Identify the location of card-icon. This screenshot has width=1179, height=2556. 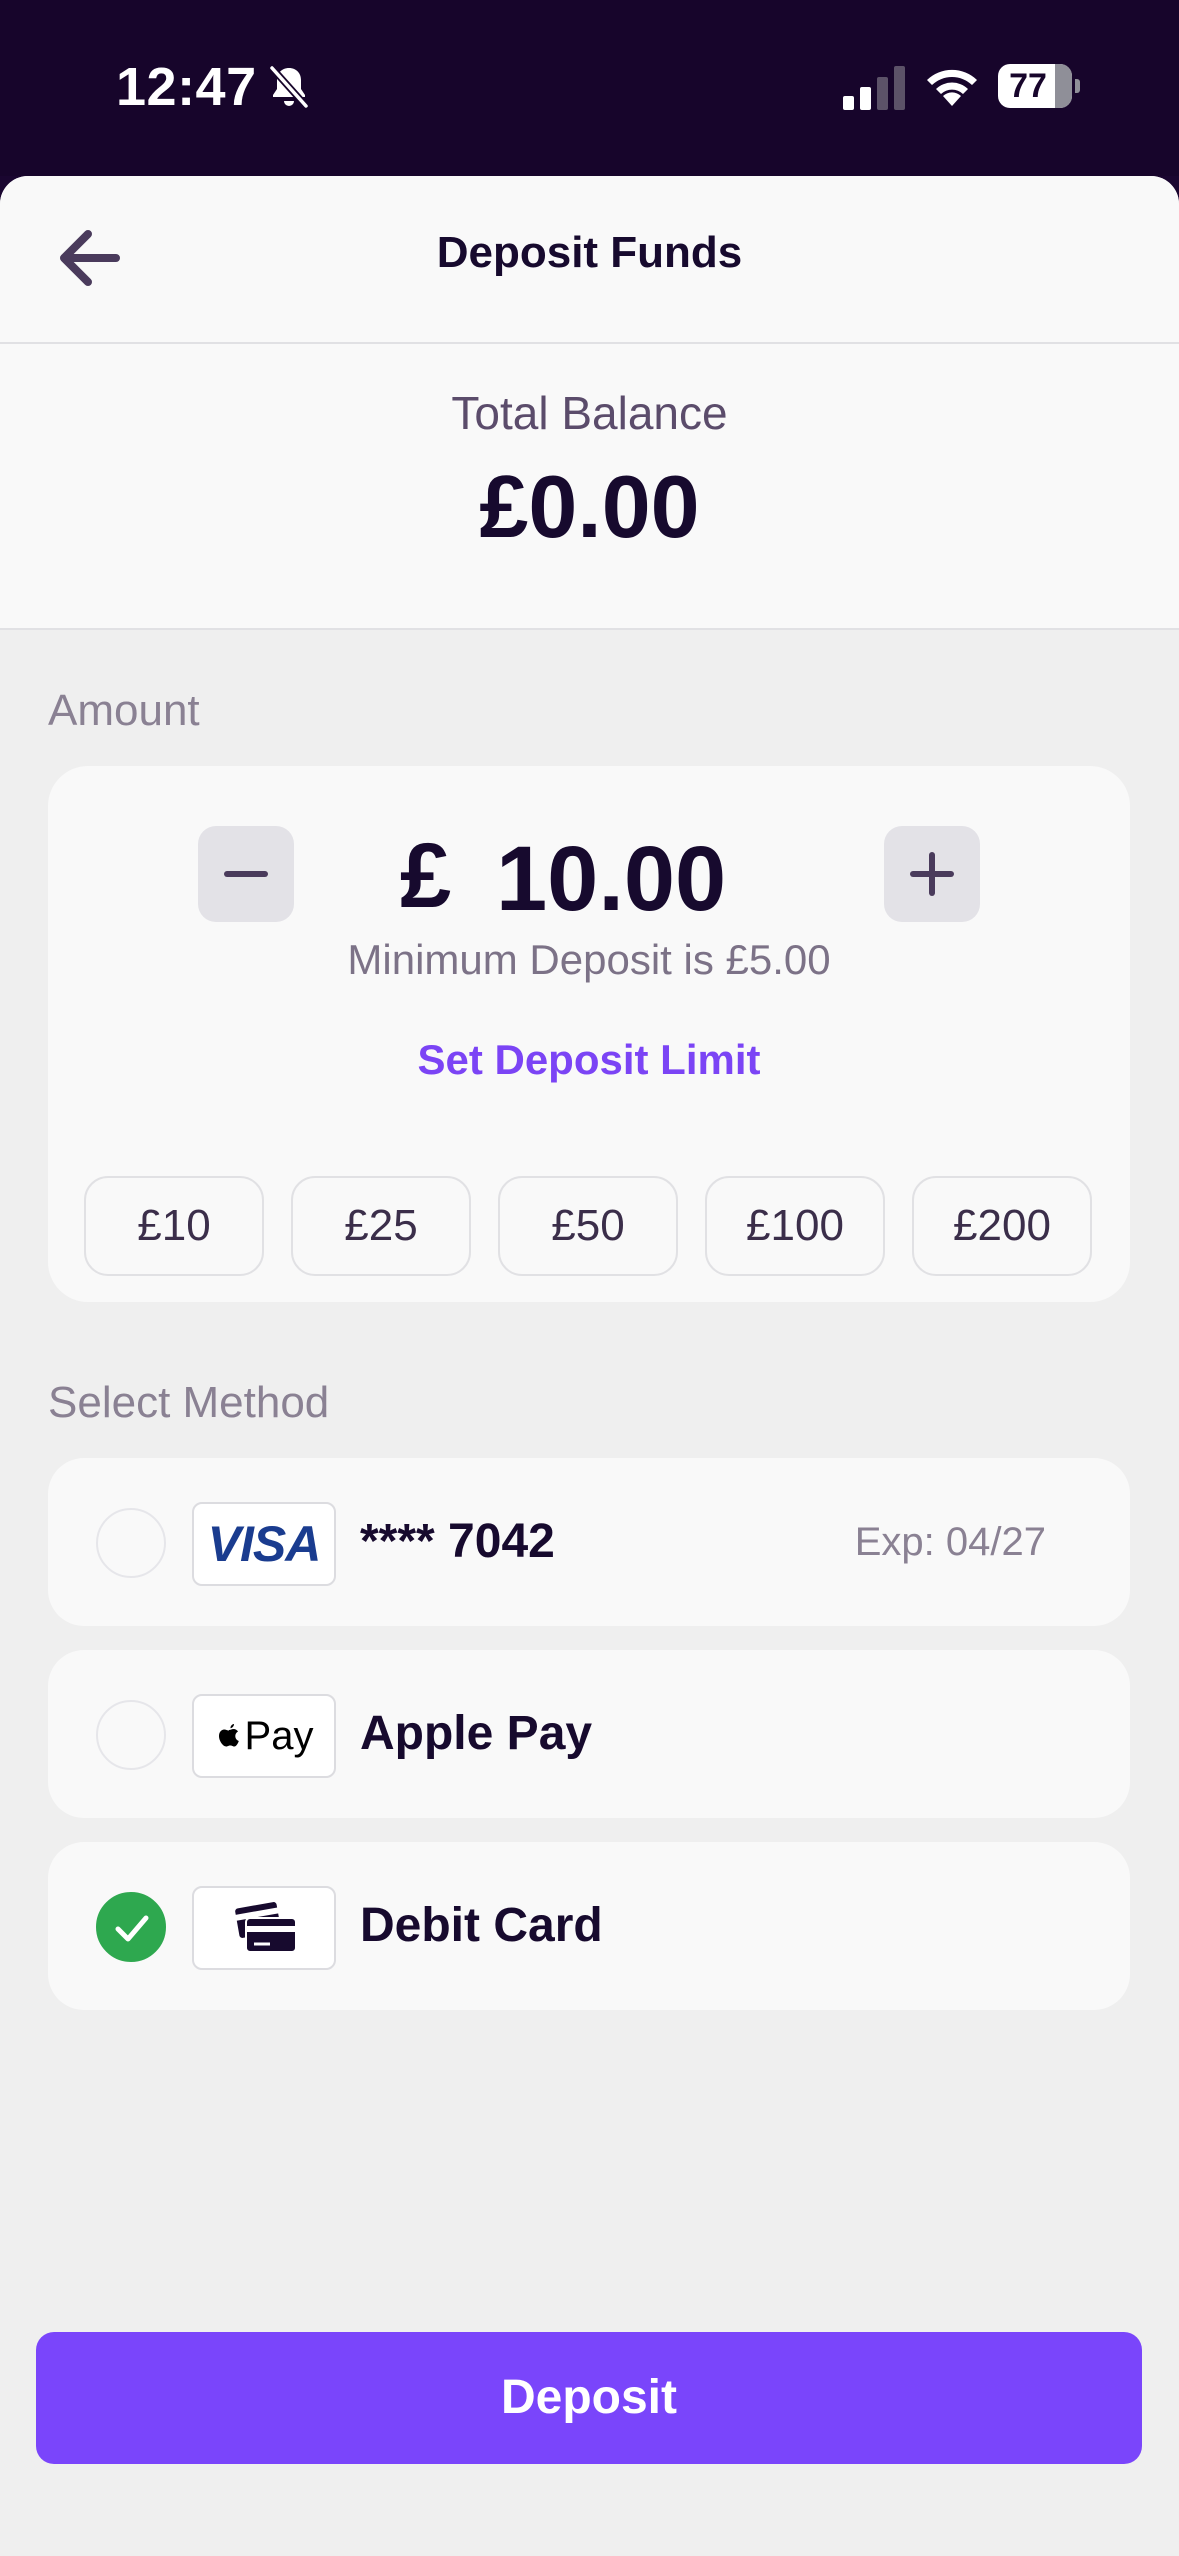
(265, 1926).